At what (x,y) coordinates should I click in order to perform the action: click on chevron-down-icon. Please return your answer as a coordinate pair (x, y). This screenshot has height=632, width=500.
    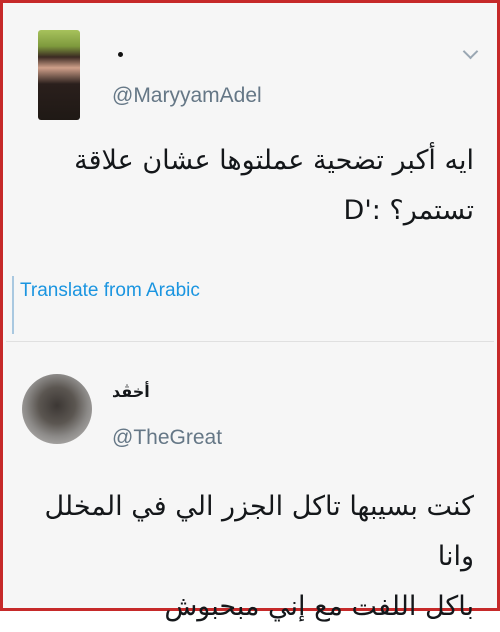
    Looking at the image, I should click on (470, 51).